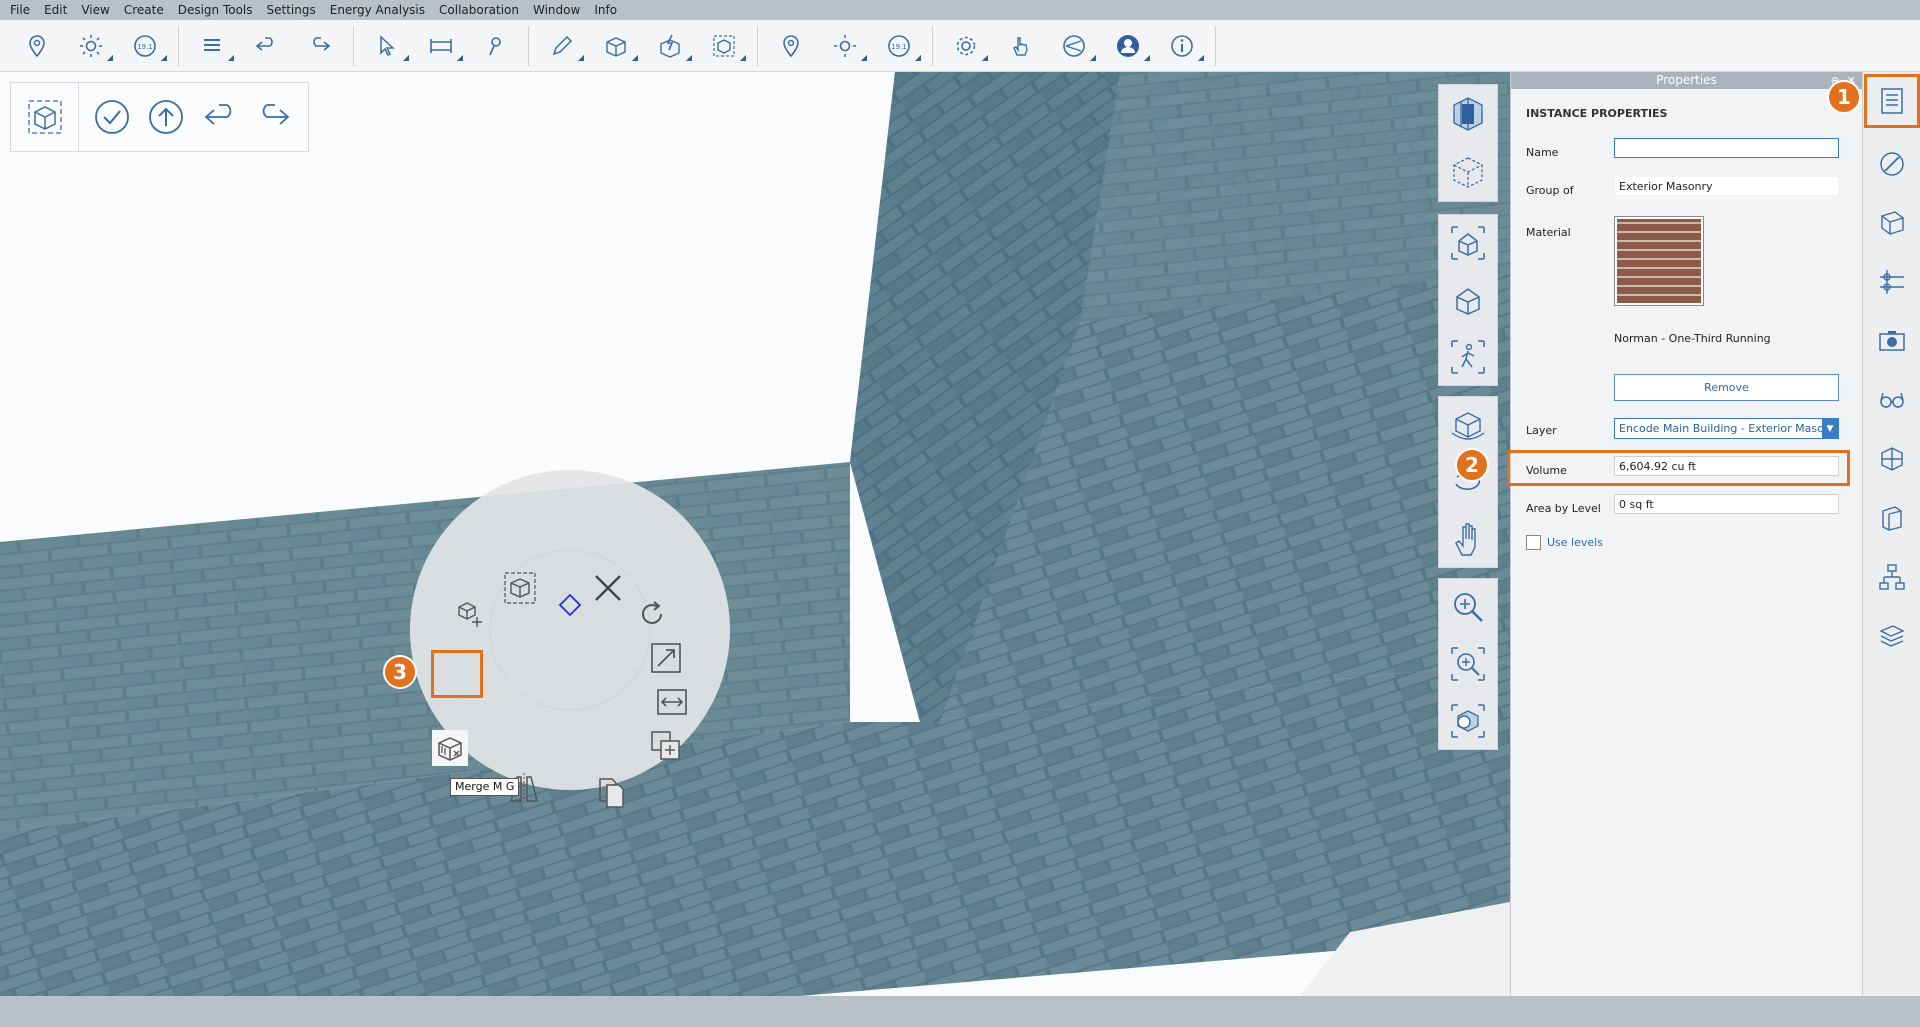 This screenshot has height=1027, width=1920. I want to click on walk-person-icon, so click(1468, 357).